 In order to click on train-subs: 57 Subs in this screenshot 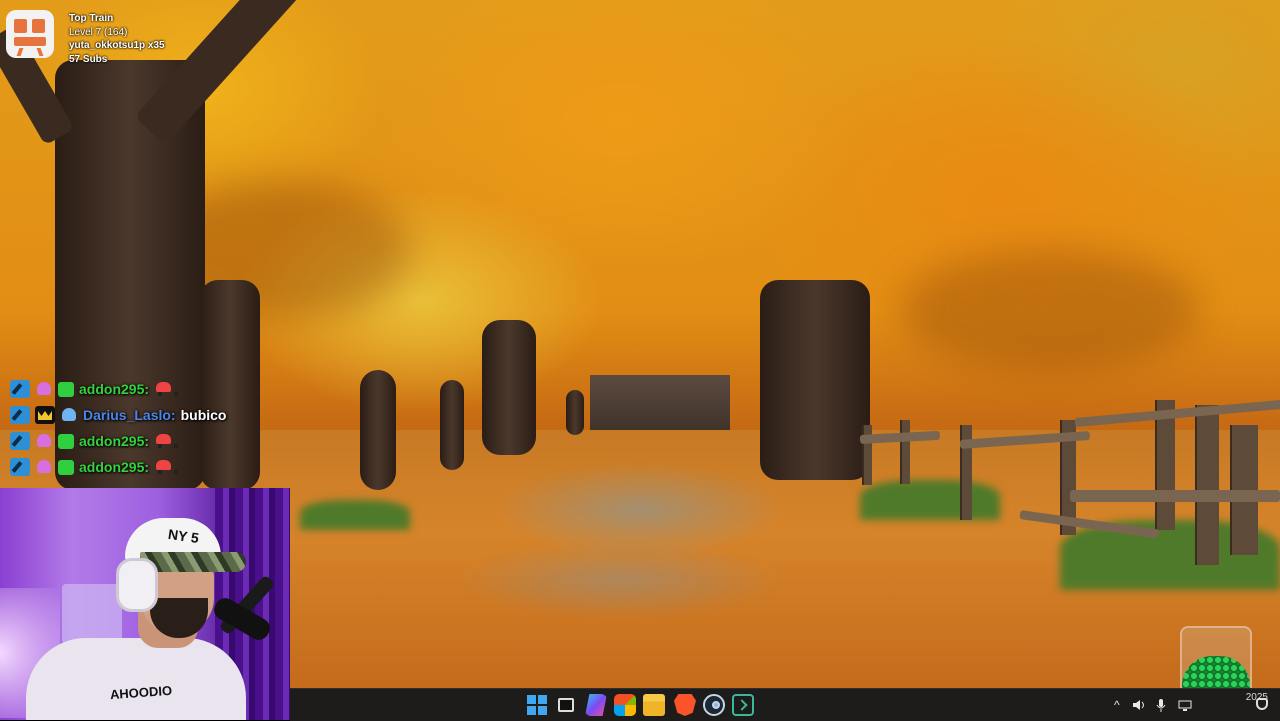, I will do `click(88, 59)`.